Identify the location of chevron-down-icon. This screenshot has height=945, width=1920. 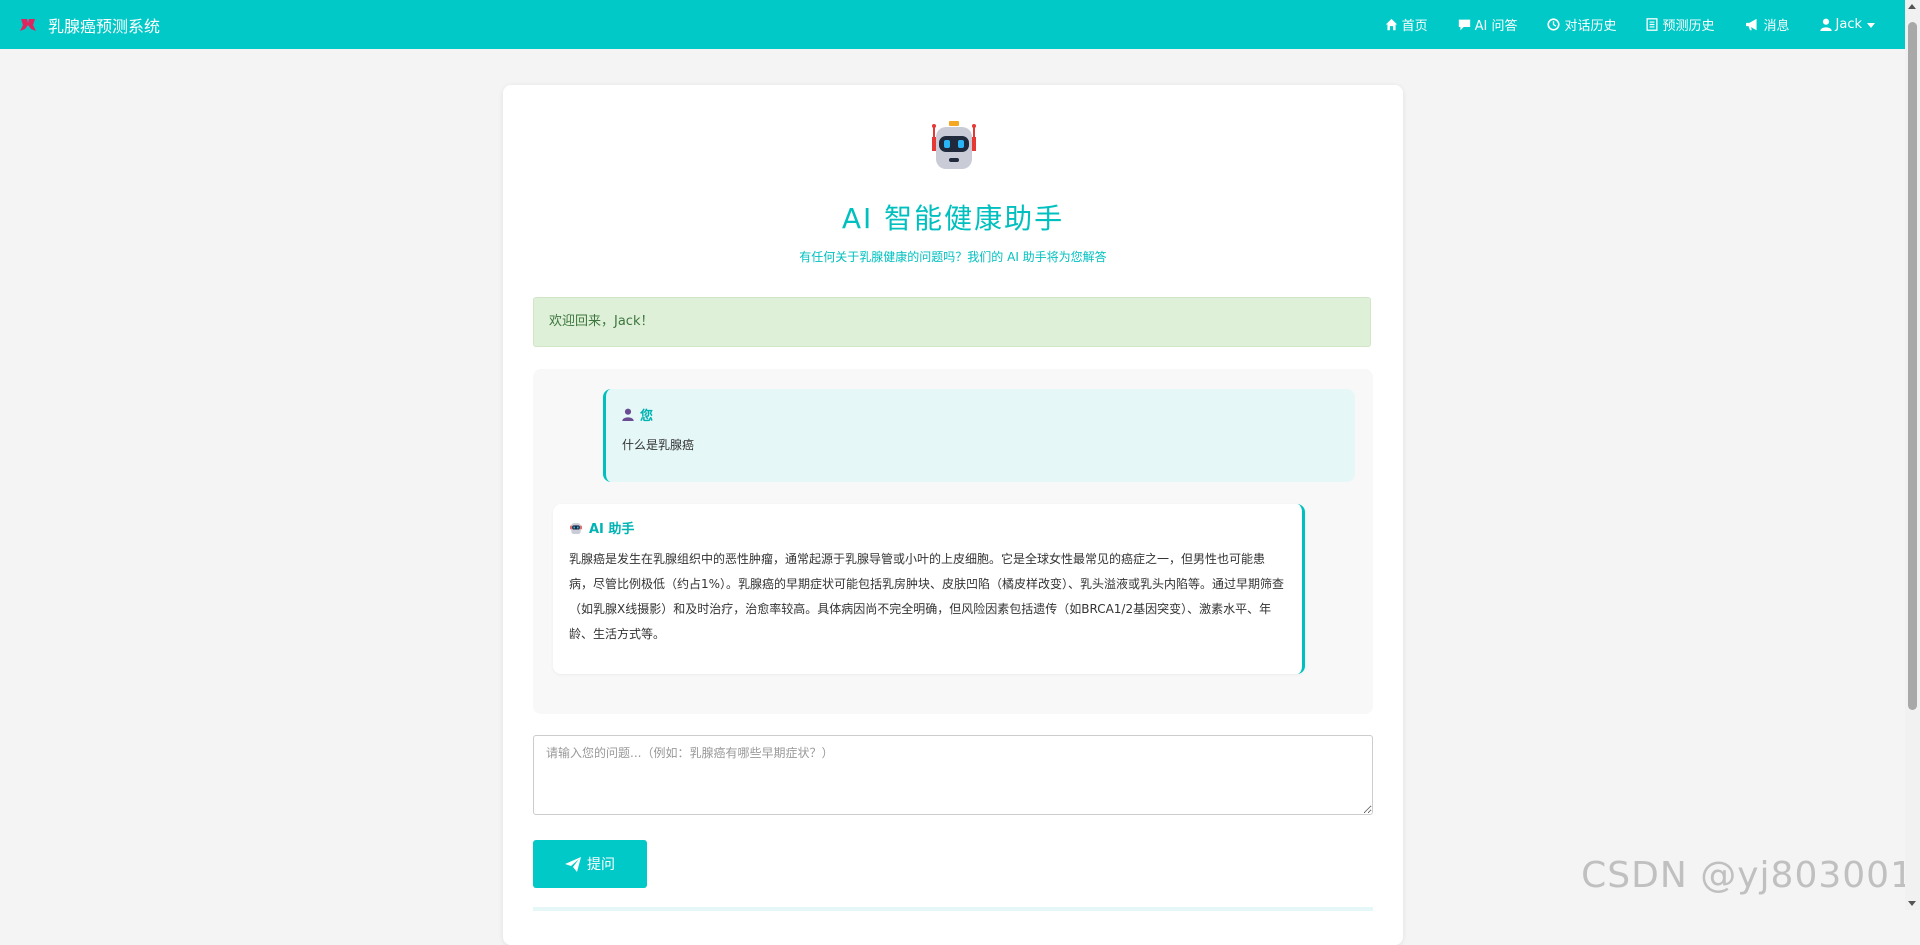
(1871, 25).